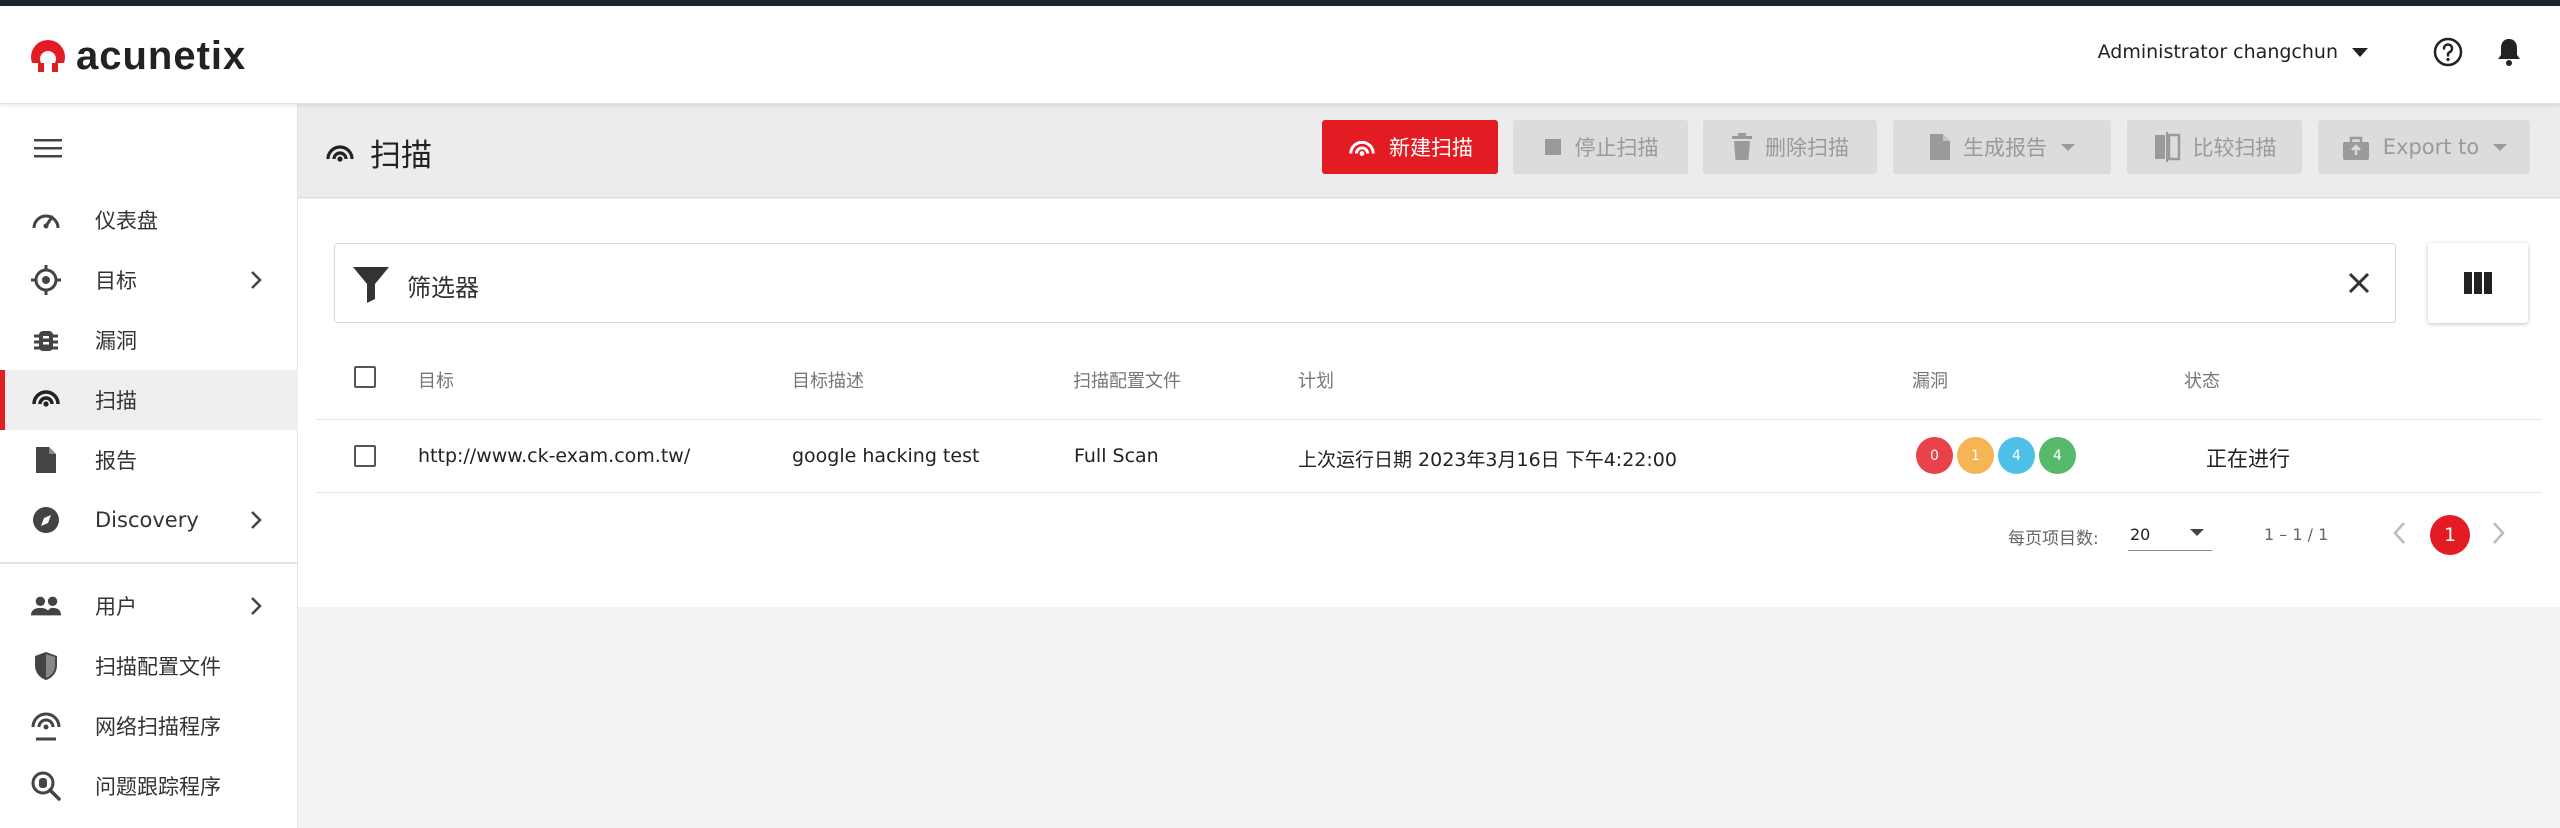 The height and width of the screenshot is (828, 2560). Describe the element at coordinates (1934, 455) in the screenshot. I see `critical-count-badge: 0` at that location.